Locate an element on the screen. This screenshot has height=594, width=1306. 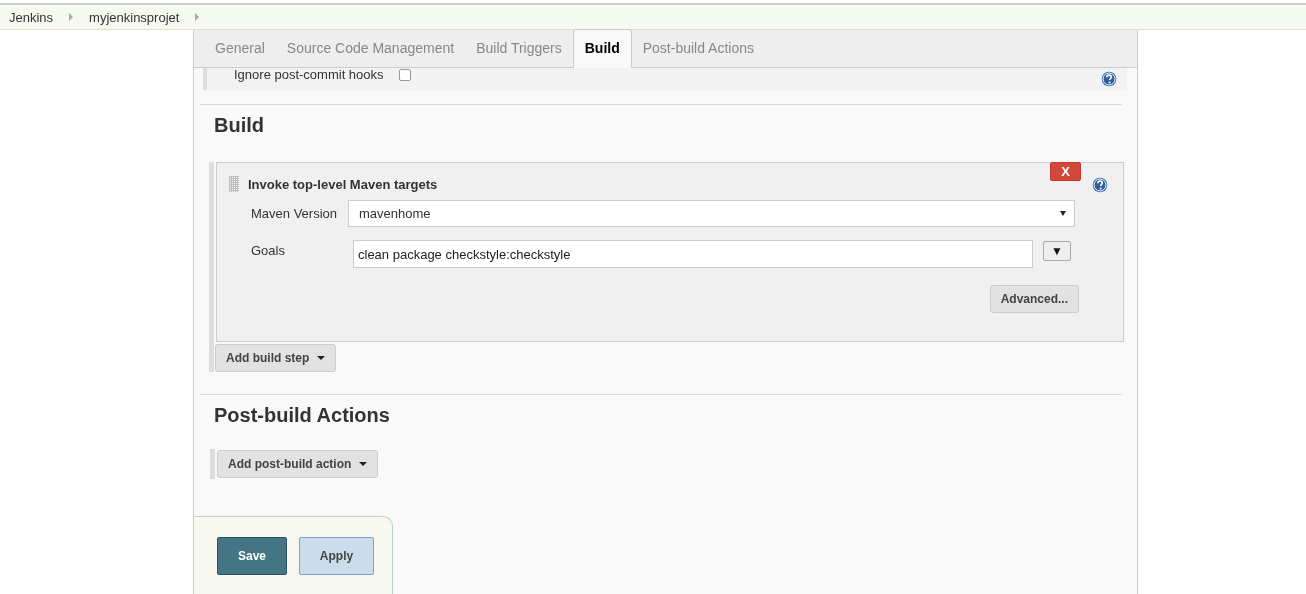
save-button: Save is located at coordinates (252, 556).